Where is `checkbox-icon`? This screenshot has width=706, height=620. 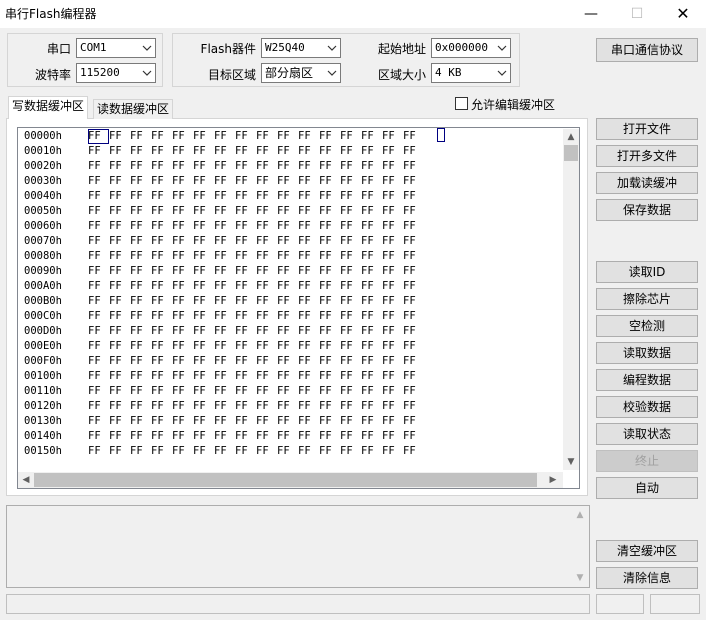 checkbox-icon is located at coordinates (461, 103).